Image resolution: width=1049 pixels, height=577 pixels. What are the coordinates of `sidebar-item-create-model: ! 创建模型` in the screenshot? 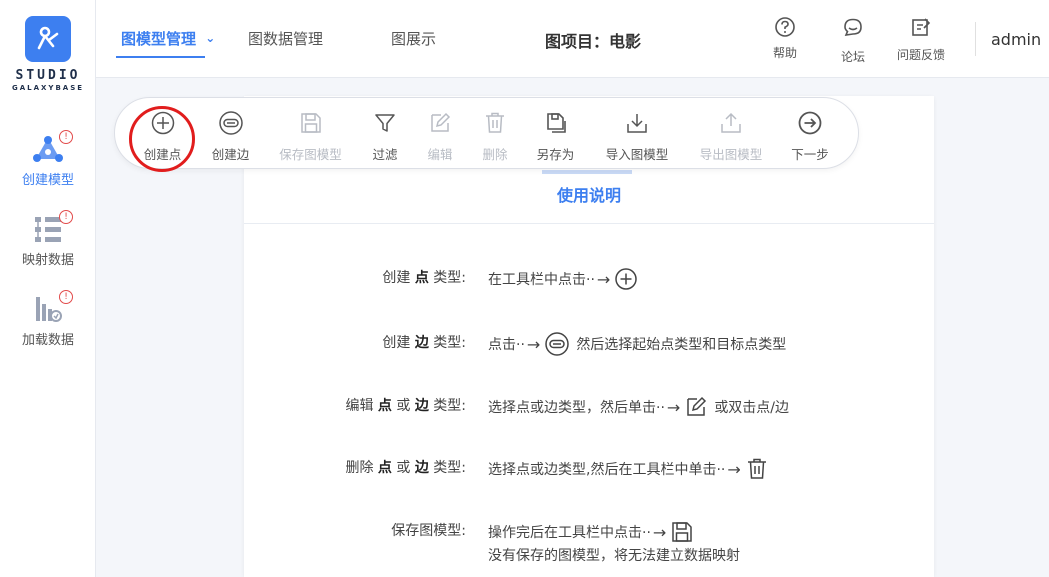 It's located at (48, 159).